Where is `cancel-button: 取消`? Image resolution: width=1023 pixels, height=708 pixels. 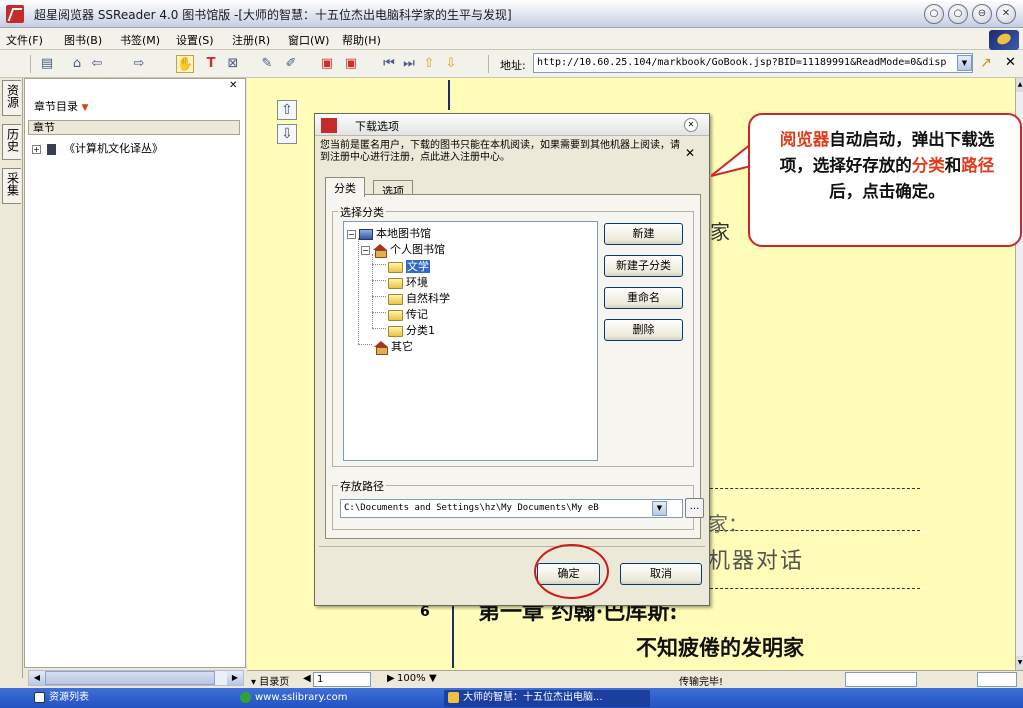
cancel-button: 取消 is located at coordinates (661, 574).